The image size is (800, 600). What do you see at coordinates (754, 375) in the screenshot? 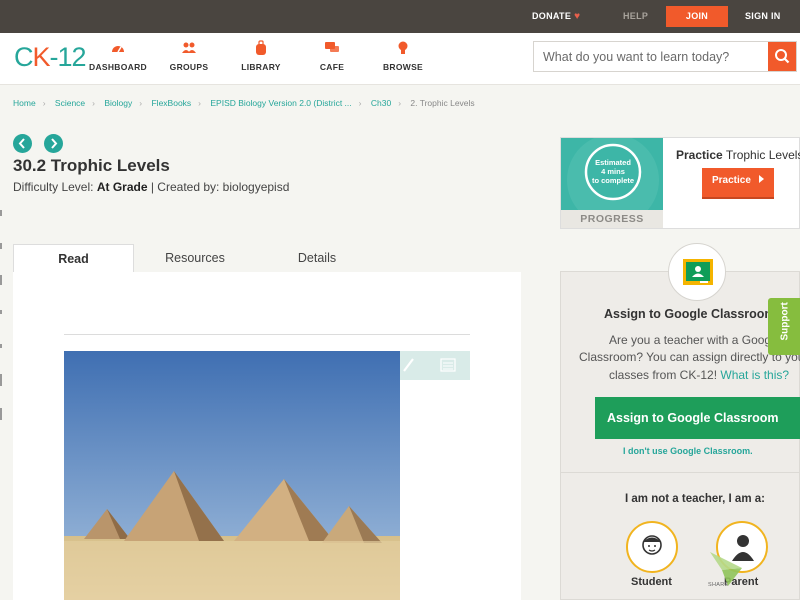
I see `what-is-this-link: What is this?` at bounding box center [754, 375].